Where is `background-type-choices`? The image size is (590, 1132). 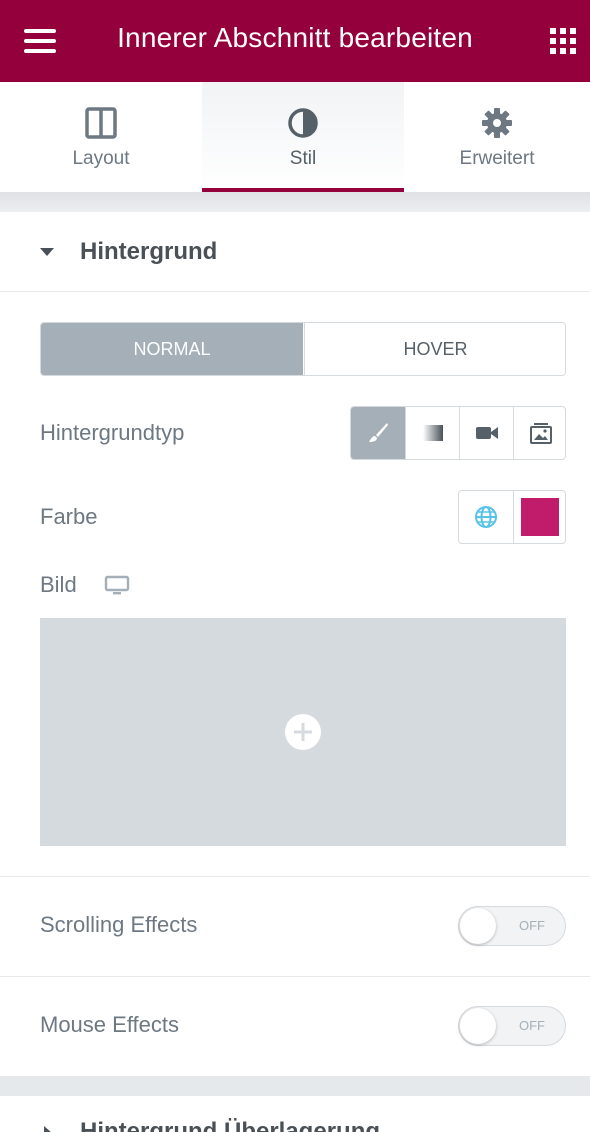 background-type-choices is located at coordinates (458, 433).